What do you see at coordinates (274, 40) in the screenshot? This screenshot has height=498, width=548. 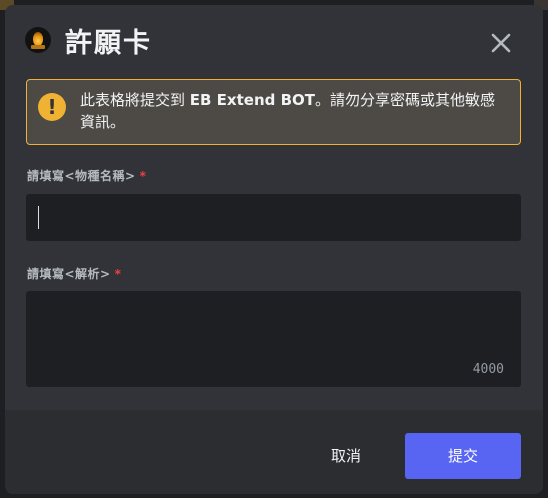 I see `modal-header: 許願卡` at bounding box center [274, 40].